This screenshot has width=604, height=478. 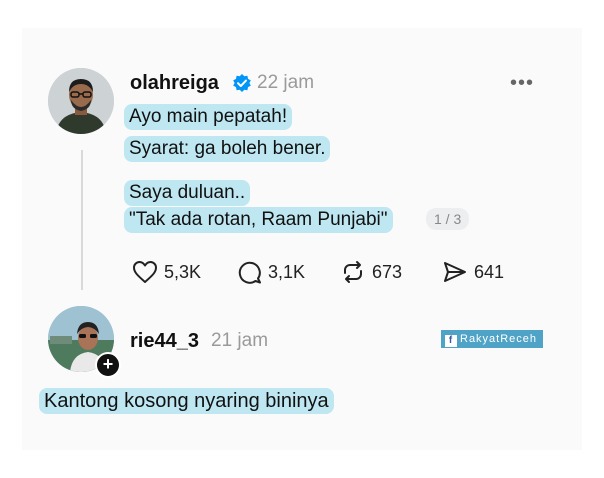 I want to click on like-button: 5,3K, so click(x=166, y=272).